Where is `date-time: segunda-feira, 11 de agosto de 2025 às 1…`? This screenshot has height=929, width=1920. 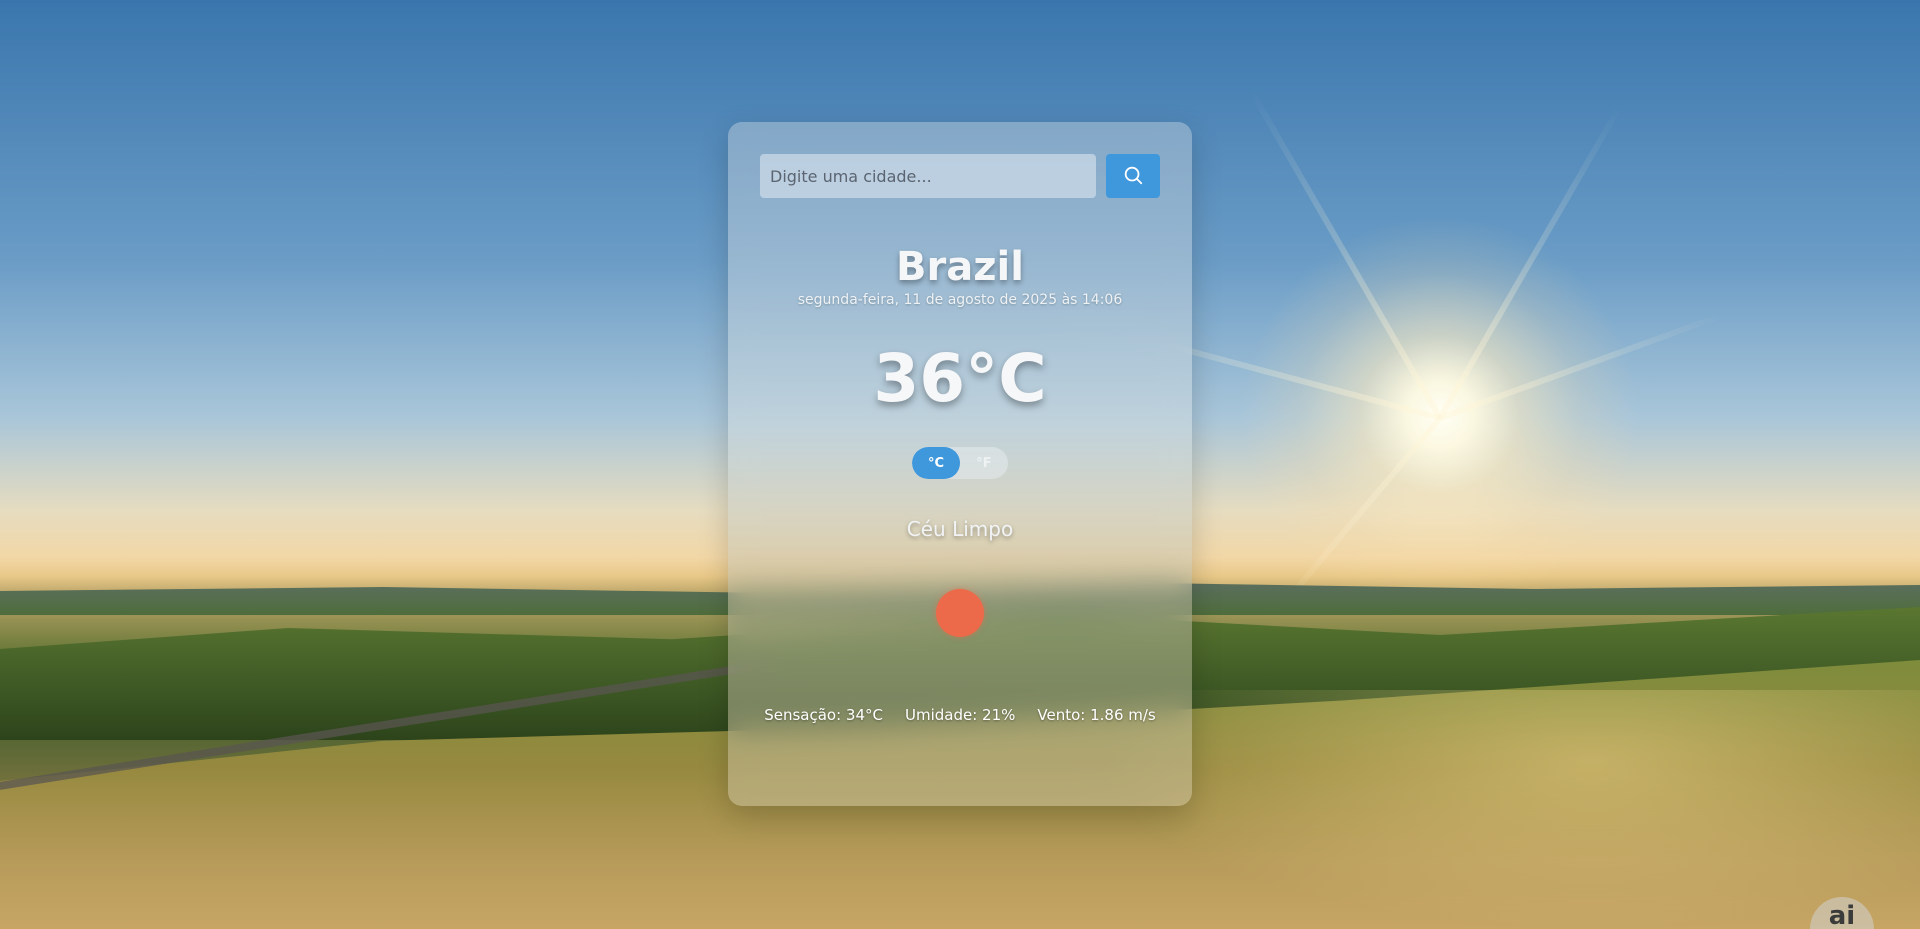 date-time: segunda-feira, 11 de agosto de 2025 às 1… is located at coordinates (960, 300).